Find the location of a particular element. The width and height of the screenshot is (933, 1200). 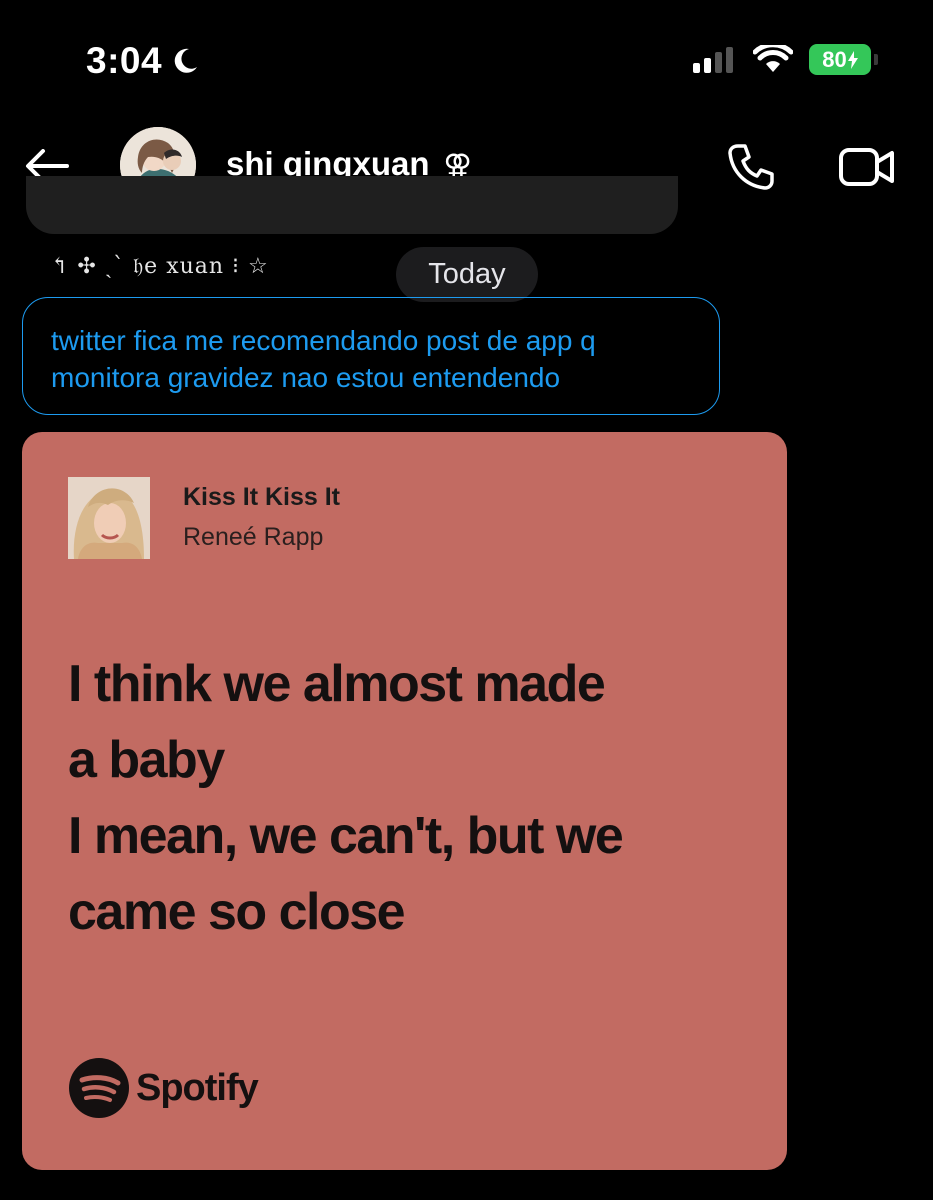

song-artist: Reneé Rapp is located at coordinates (253, 537).